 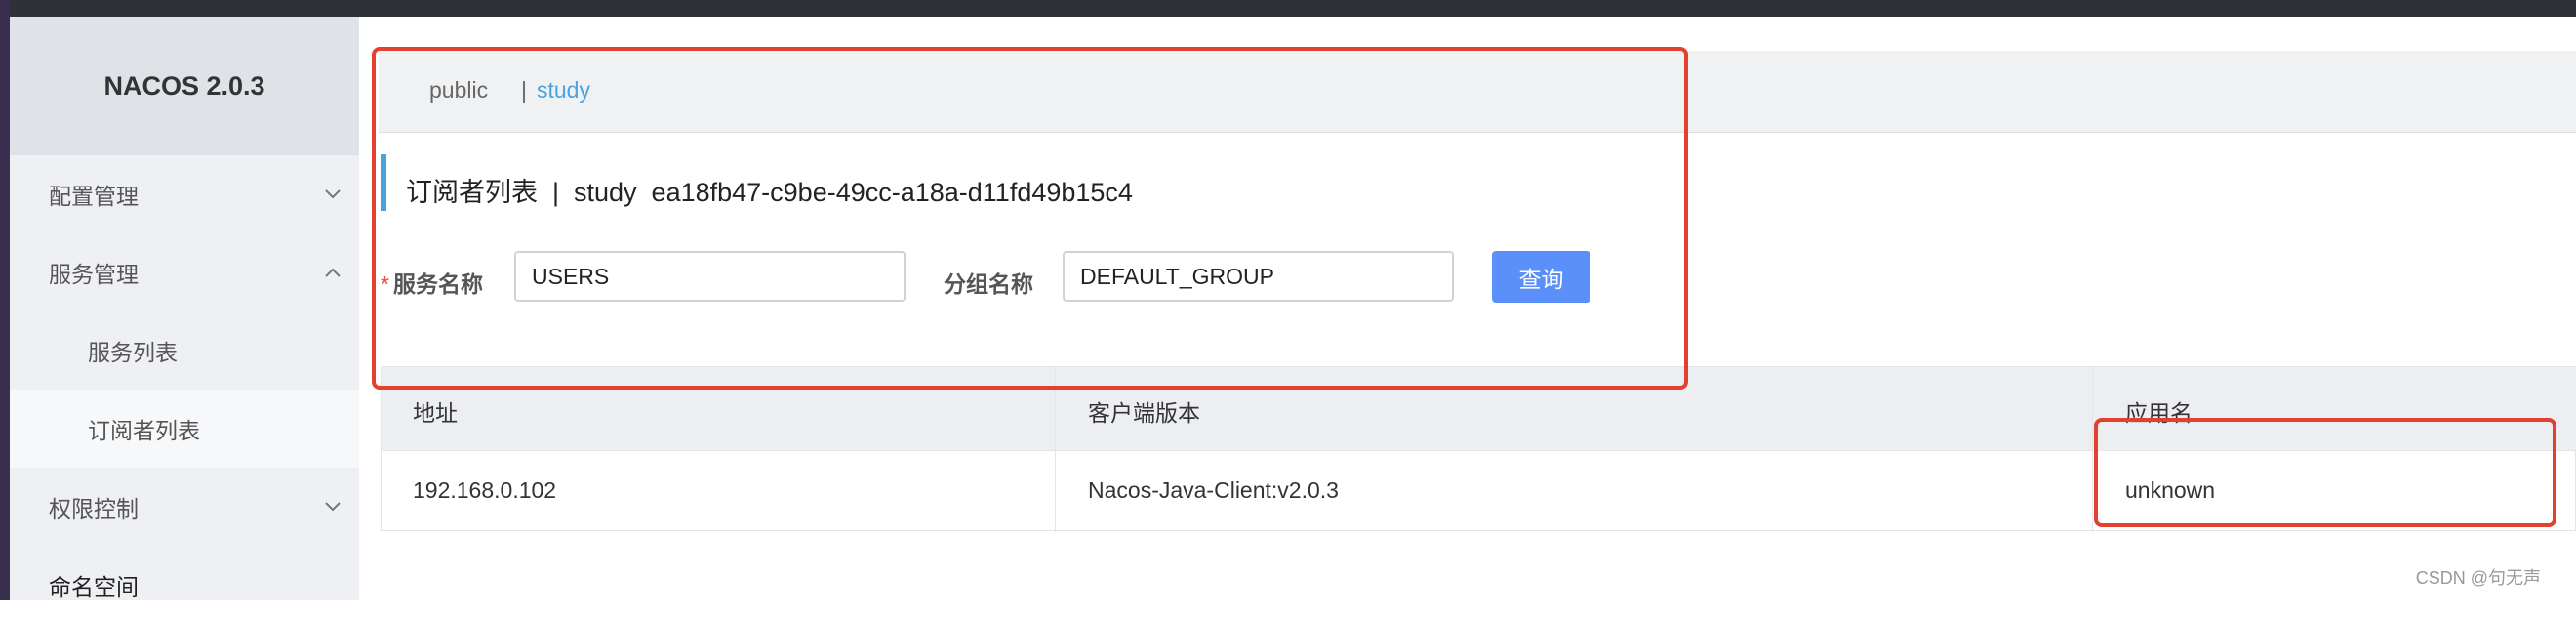 What do you see at coordinates (184, 585) in the screenshot?
I see `sidebar-item-namespace: 命名空间` at bounding box center [184, 585].